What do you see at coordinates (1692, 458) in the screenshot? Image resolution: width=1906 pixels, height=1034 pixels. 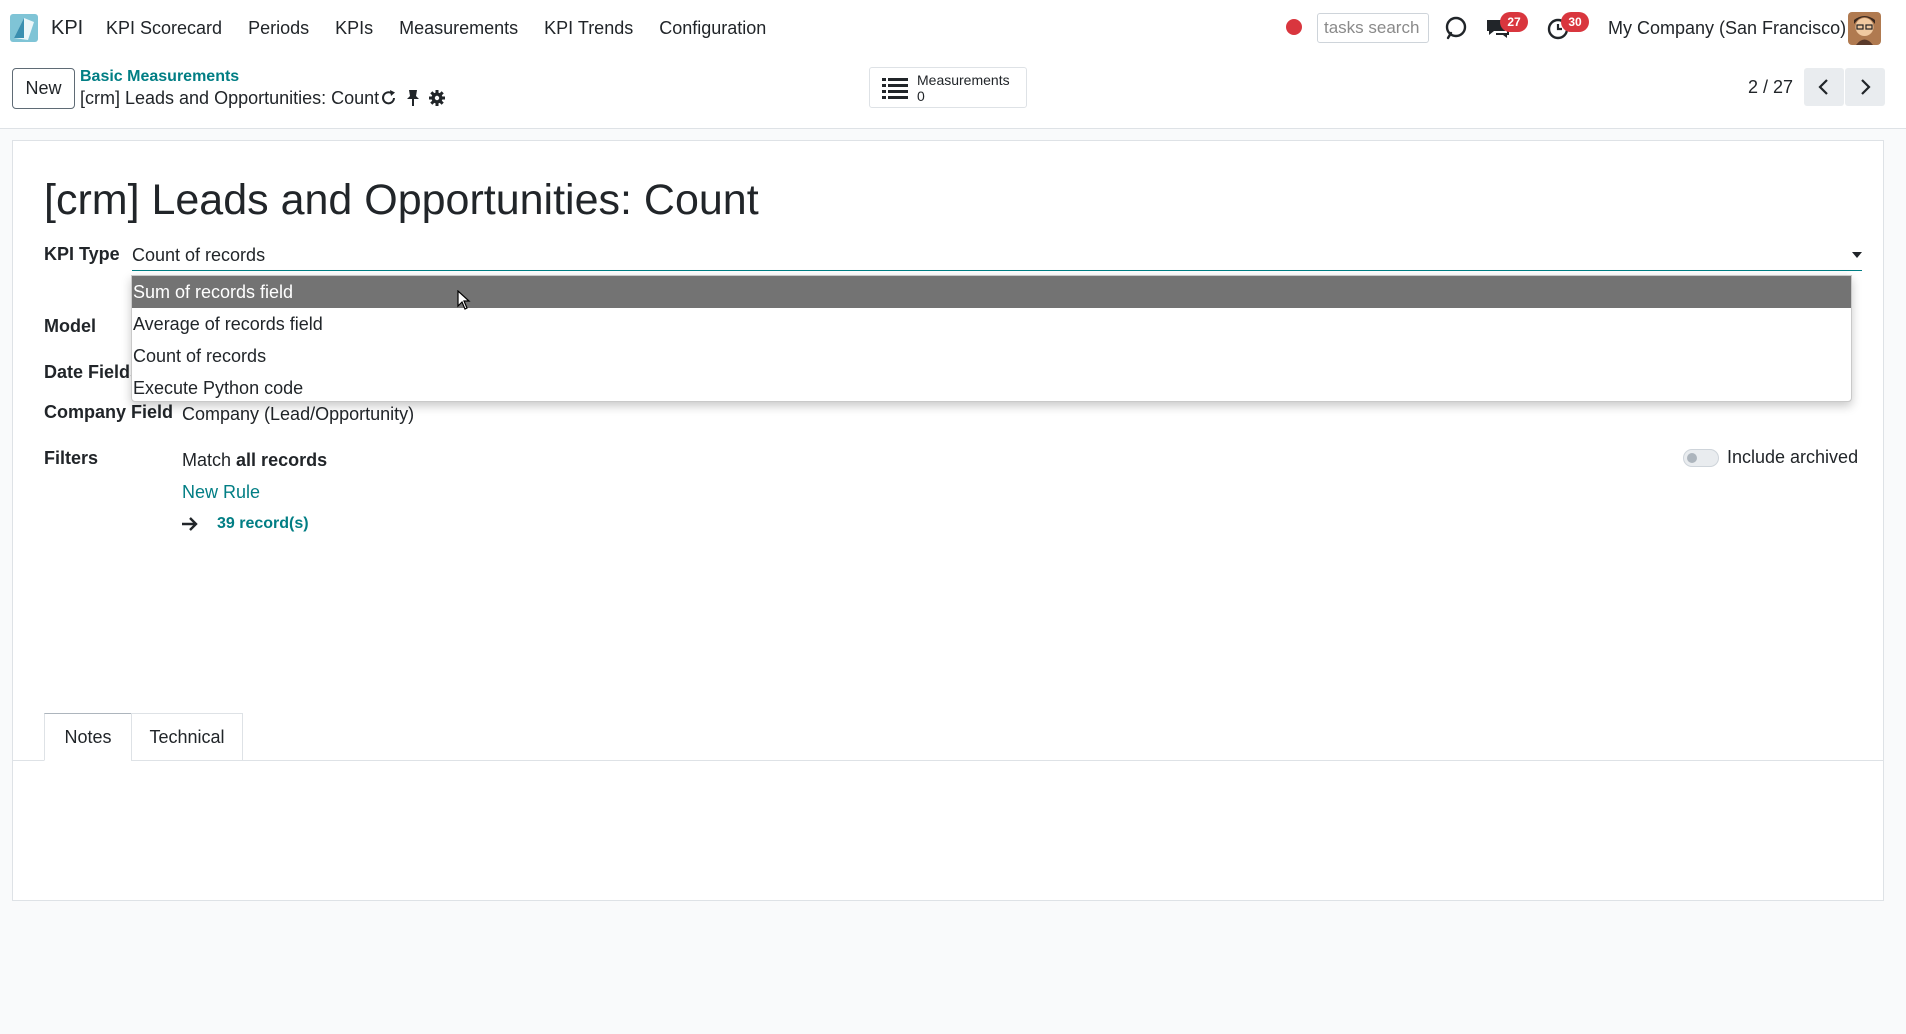 I see `toggle-knob` at bounding box center [1692, 458].